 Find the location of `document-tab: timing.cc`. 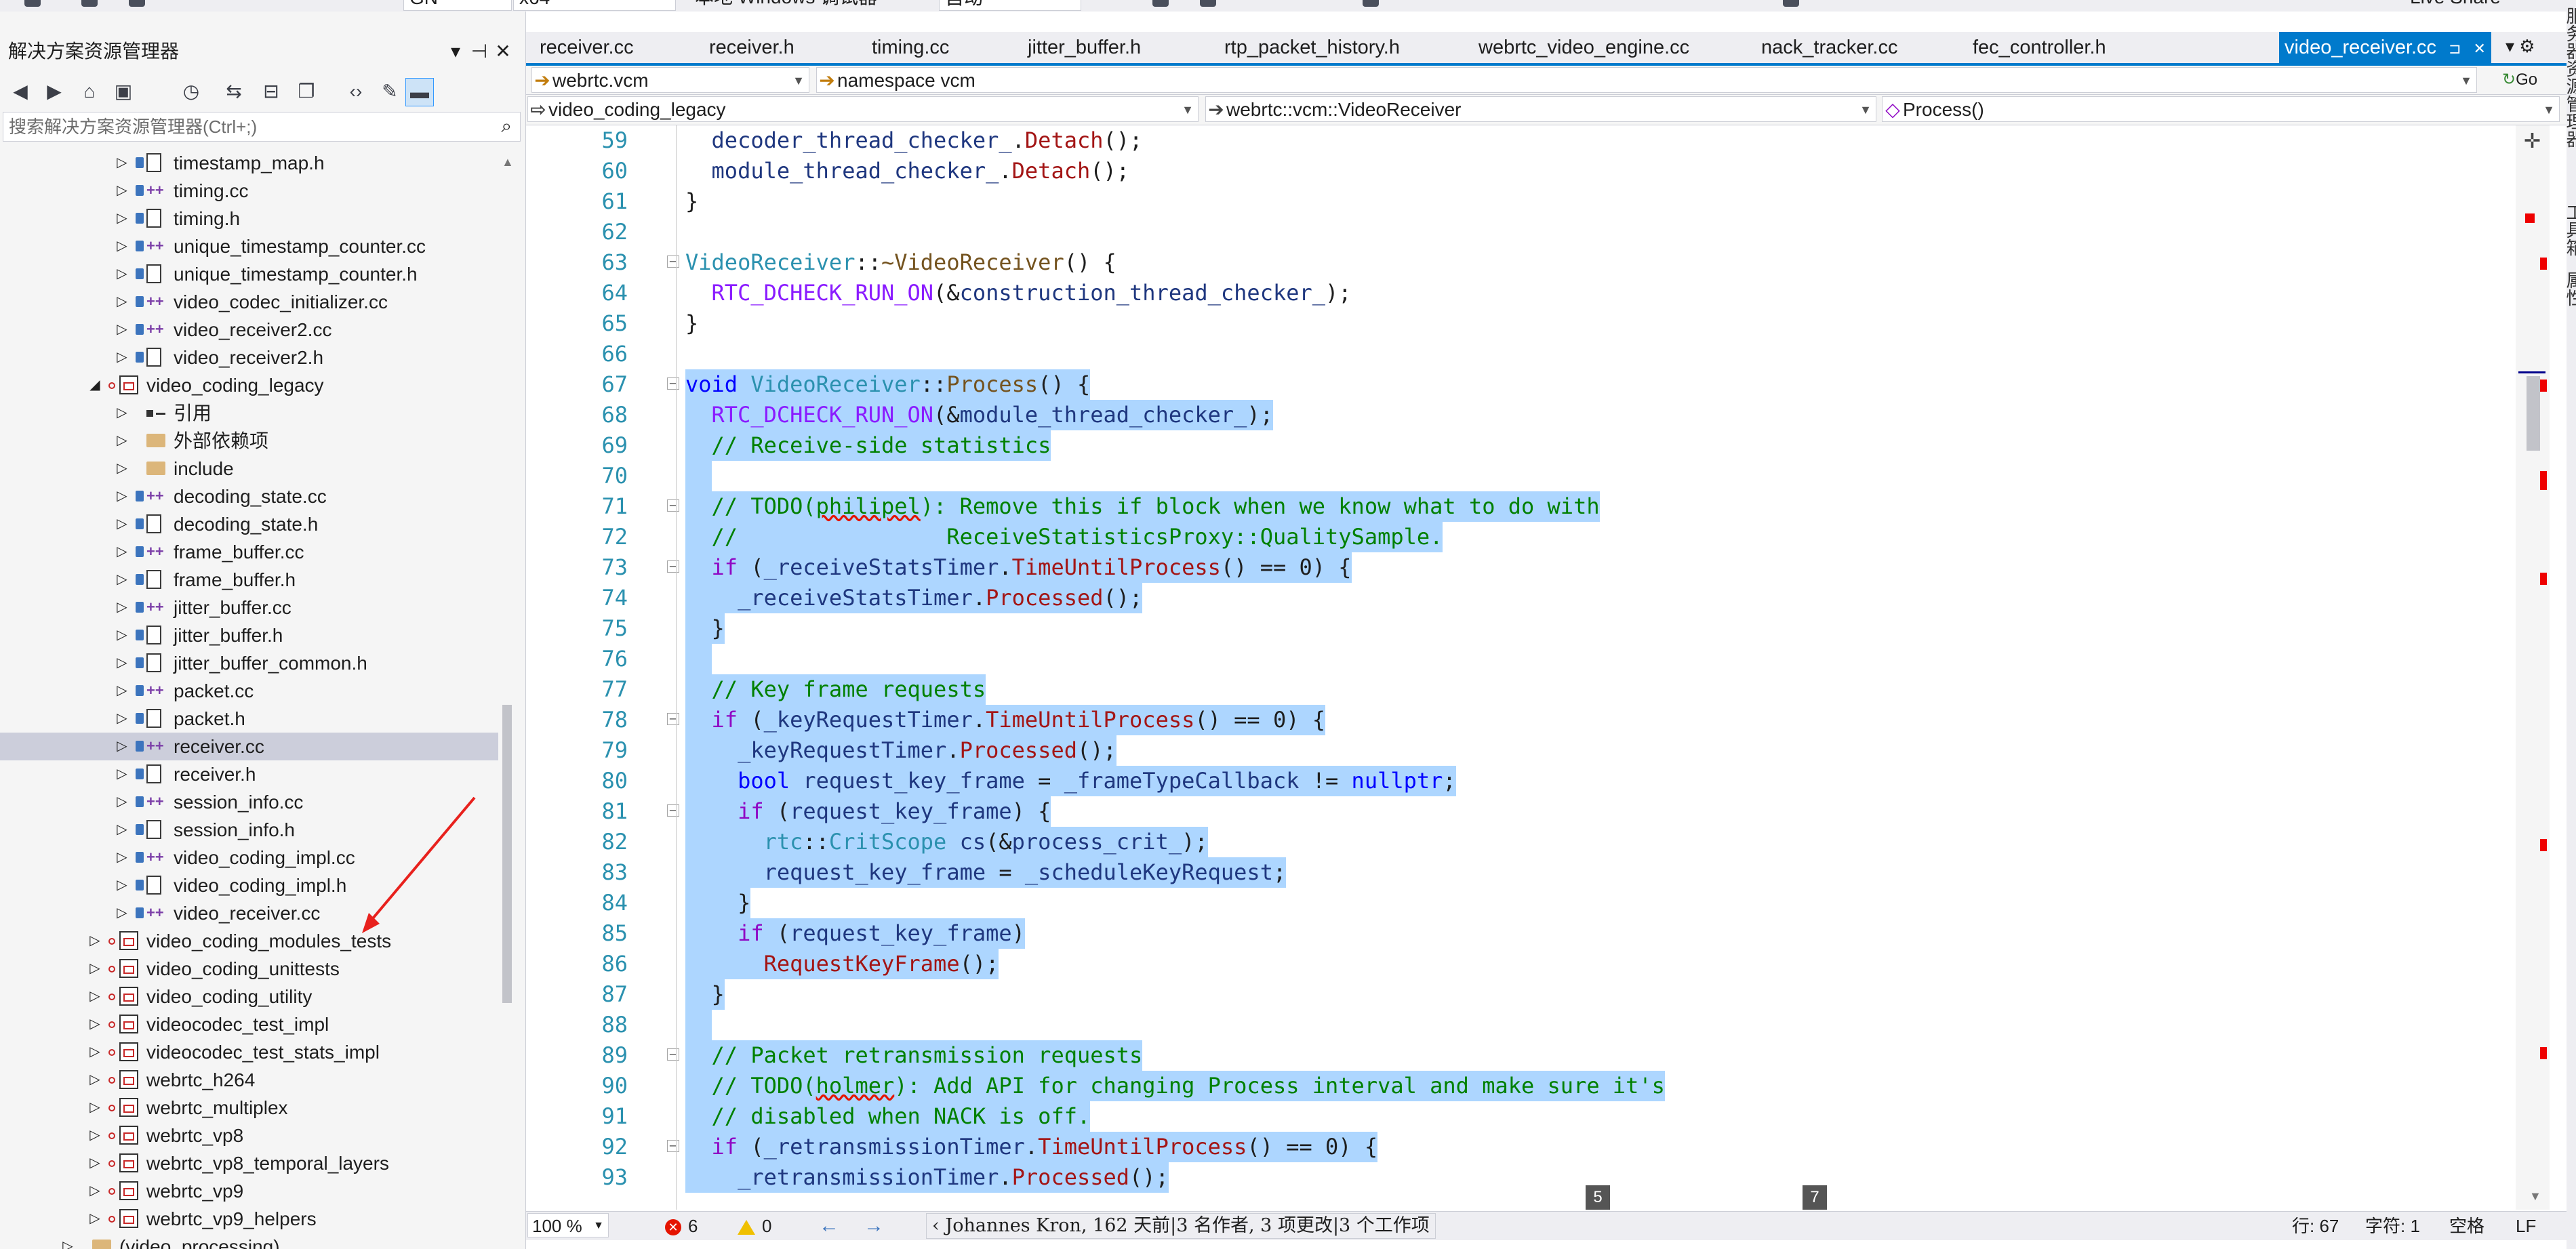

document-tab: timing.cc is located at coordinates (910, 47).